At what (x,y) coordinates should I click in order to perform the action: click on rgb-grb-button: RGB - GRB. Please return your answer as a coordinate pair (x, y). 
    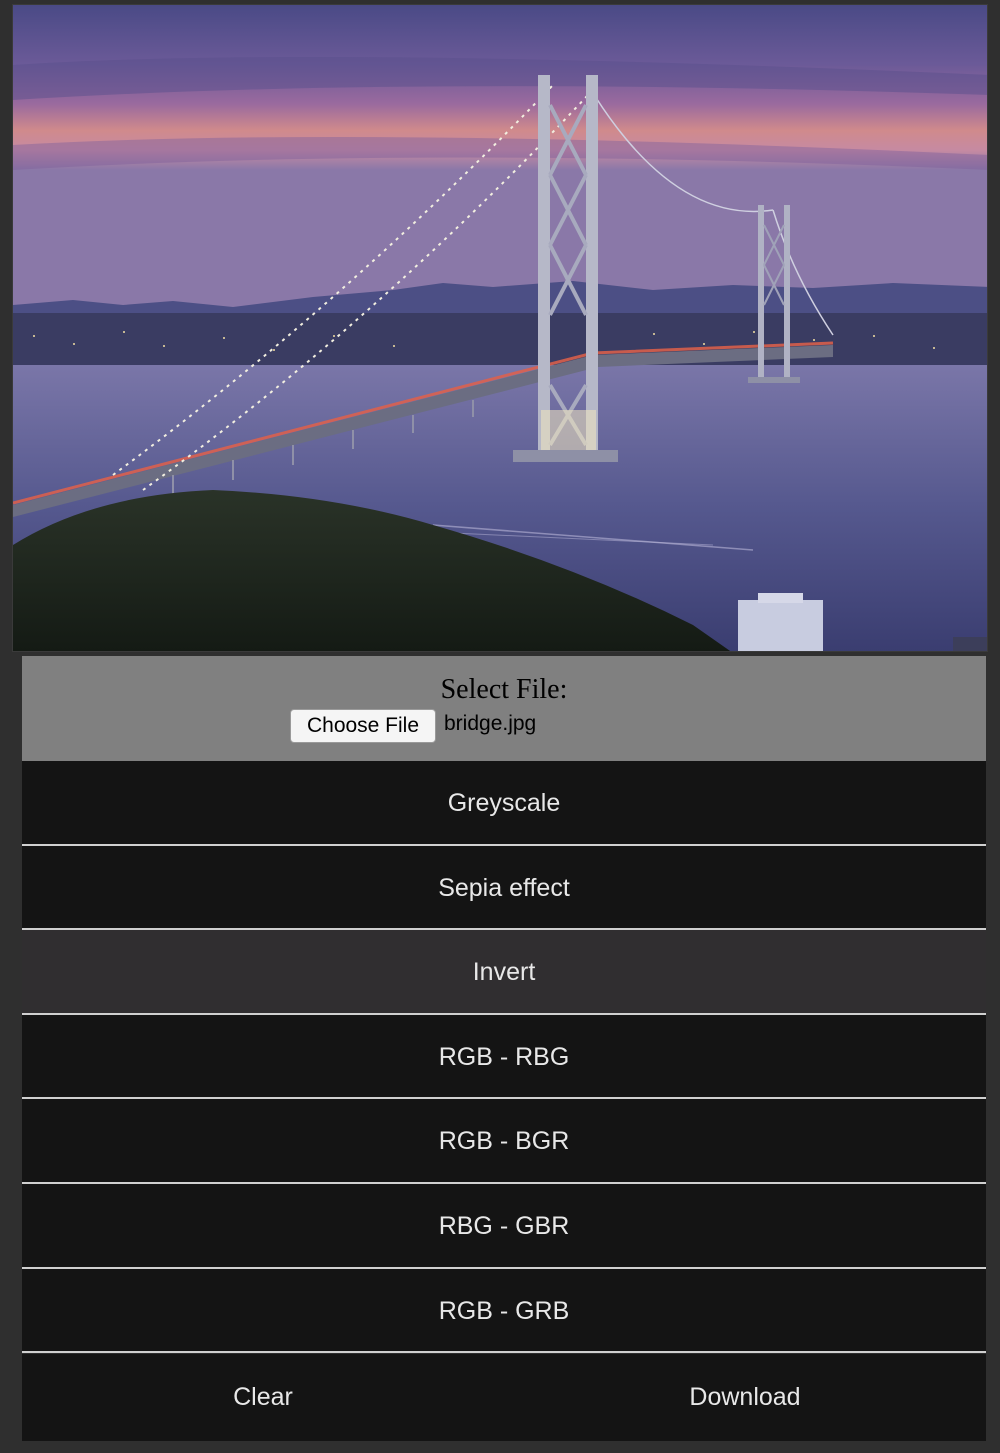
    Looking at the image, I should click on (504, 1311).